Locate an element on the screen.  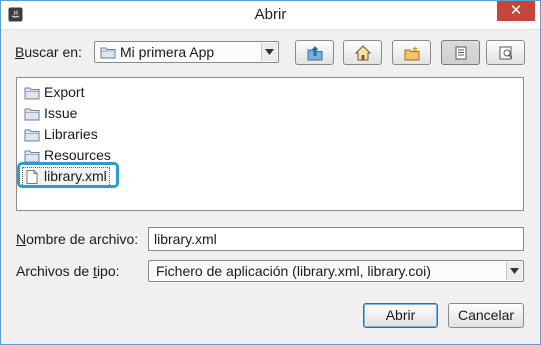
title-bar: Abrir ✕ is located at coordinates (270, 15).